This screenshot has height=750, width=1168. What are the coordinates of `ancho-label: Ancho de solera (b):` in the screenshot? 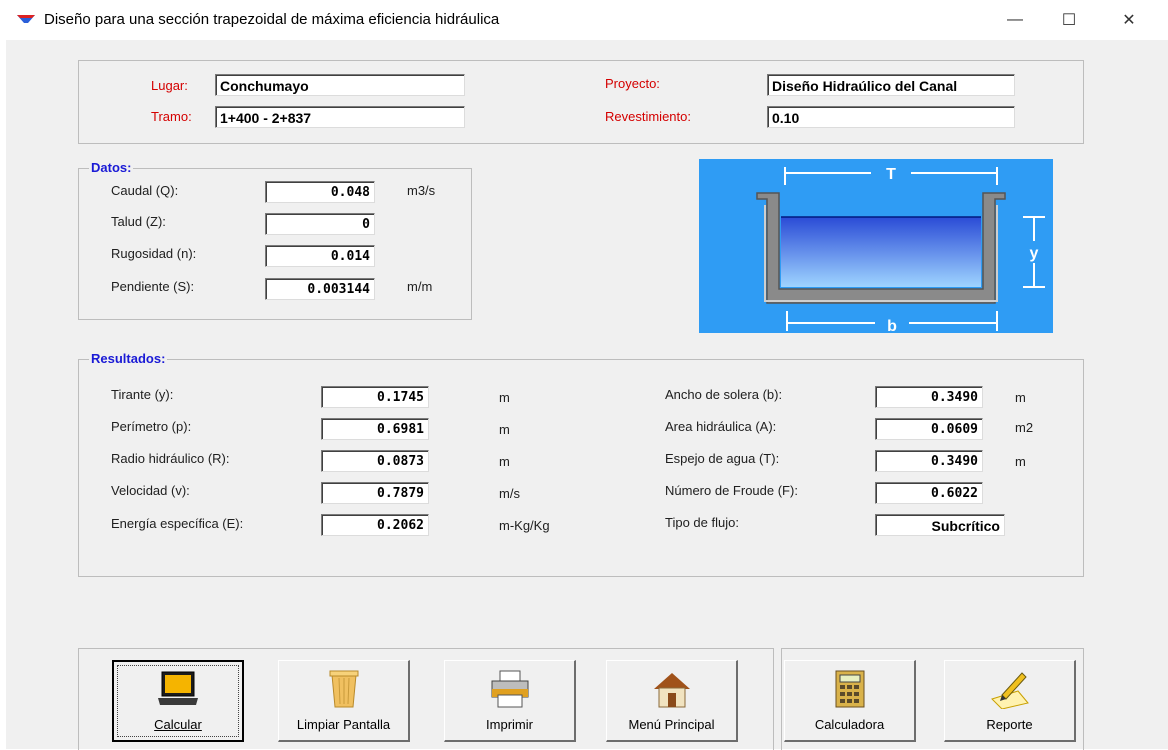 It's located at (724, 394).